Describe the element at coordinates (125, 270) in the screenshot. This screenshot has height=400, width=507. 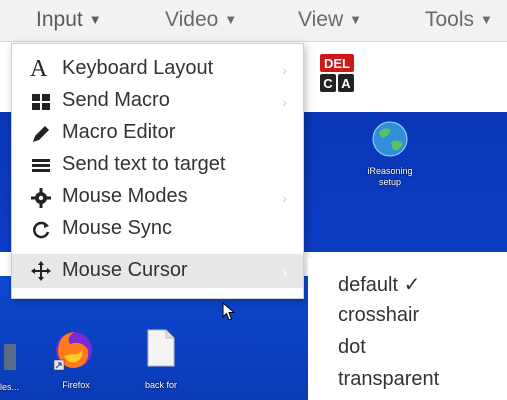
I see `menu-item-label: Mouse Cursor` at that location.